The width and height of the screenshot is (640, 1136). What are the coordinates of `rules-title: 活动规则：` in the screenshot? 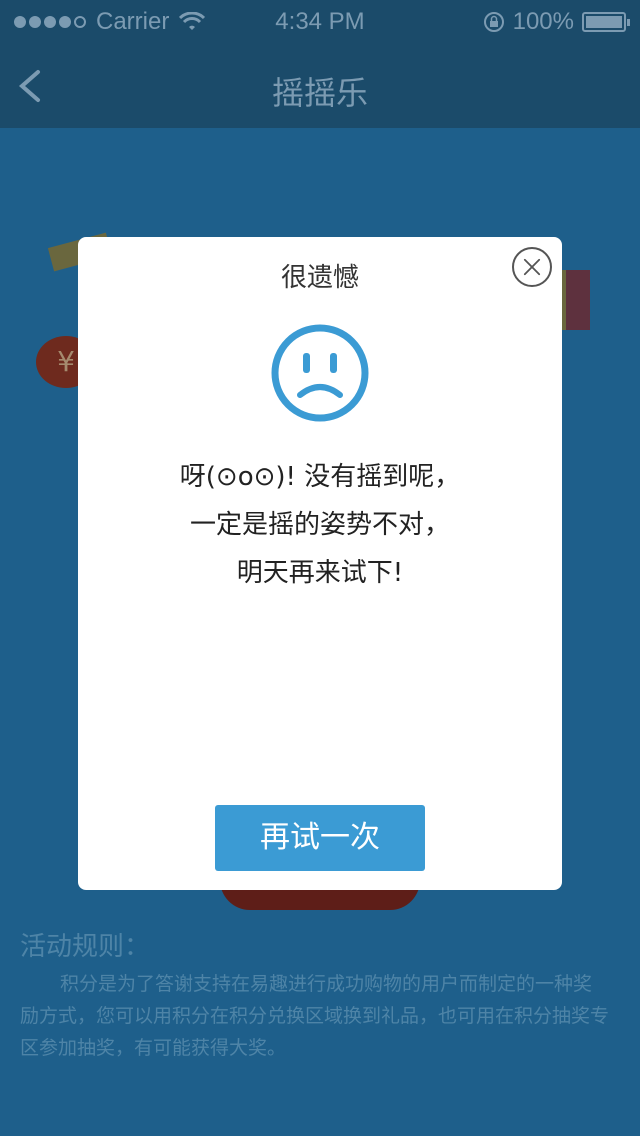 It's located at (85, 947).